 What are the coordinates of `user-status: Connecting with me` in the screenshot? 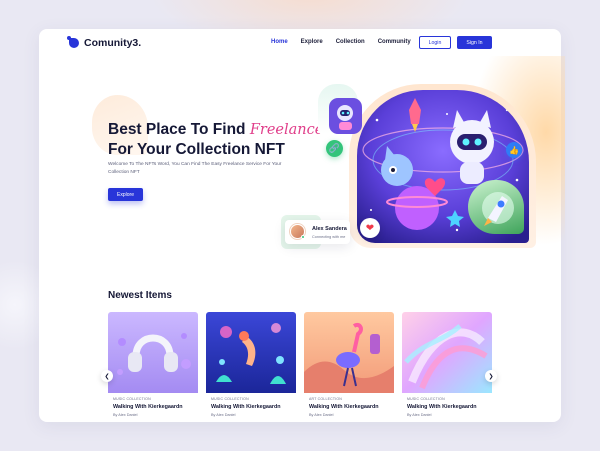 It's located at (329, 237).